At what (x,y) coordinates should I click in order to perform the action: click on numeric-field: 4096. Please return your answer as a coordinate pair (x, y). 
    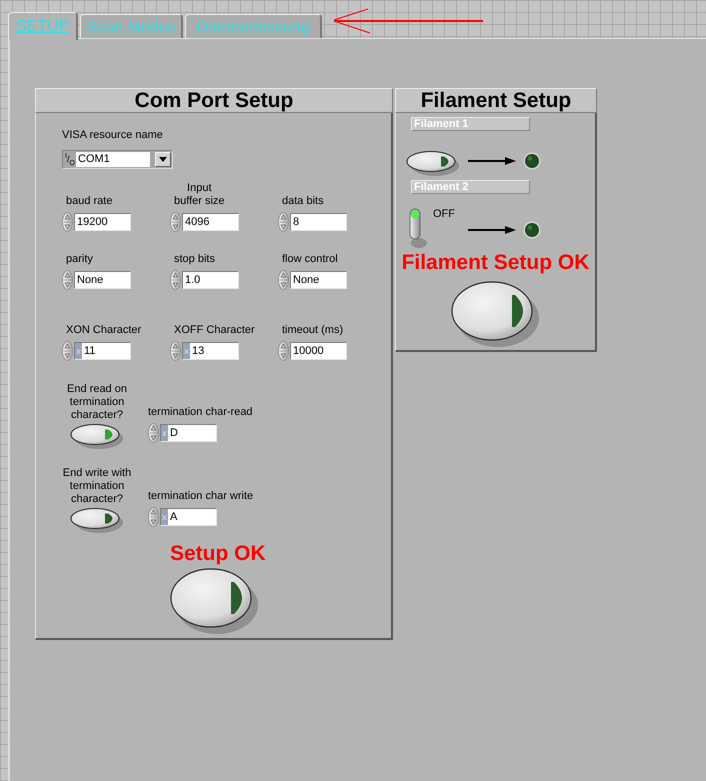
    Looking at the image, I should click on (210, 222).